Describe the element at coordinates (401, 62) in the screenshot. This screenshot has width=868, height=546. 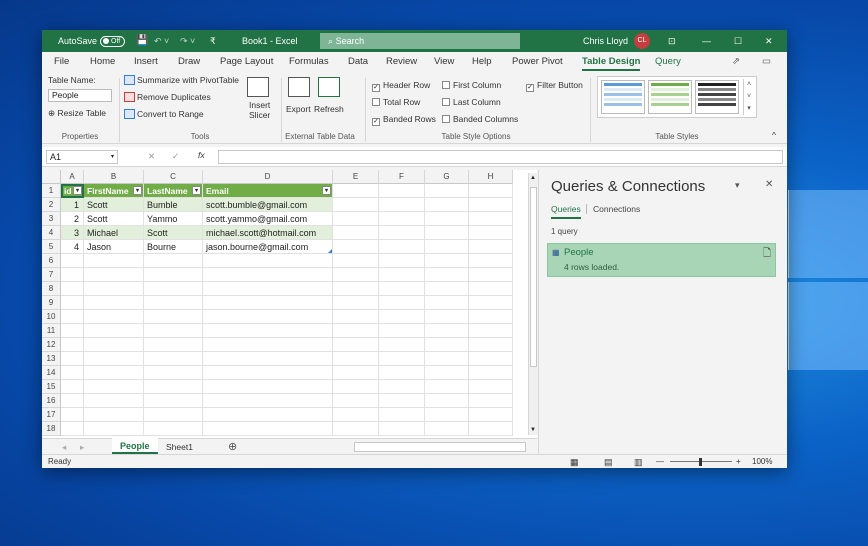
I see `tab-review: Review` at that location.